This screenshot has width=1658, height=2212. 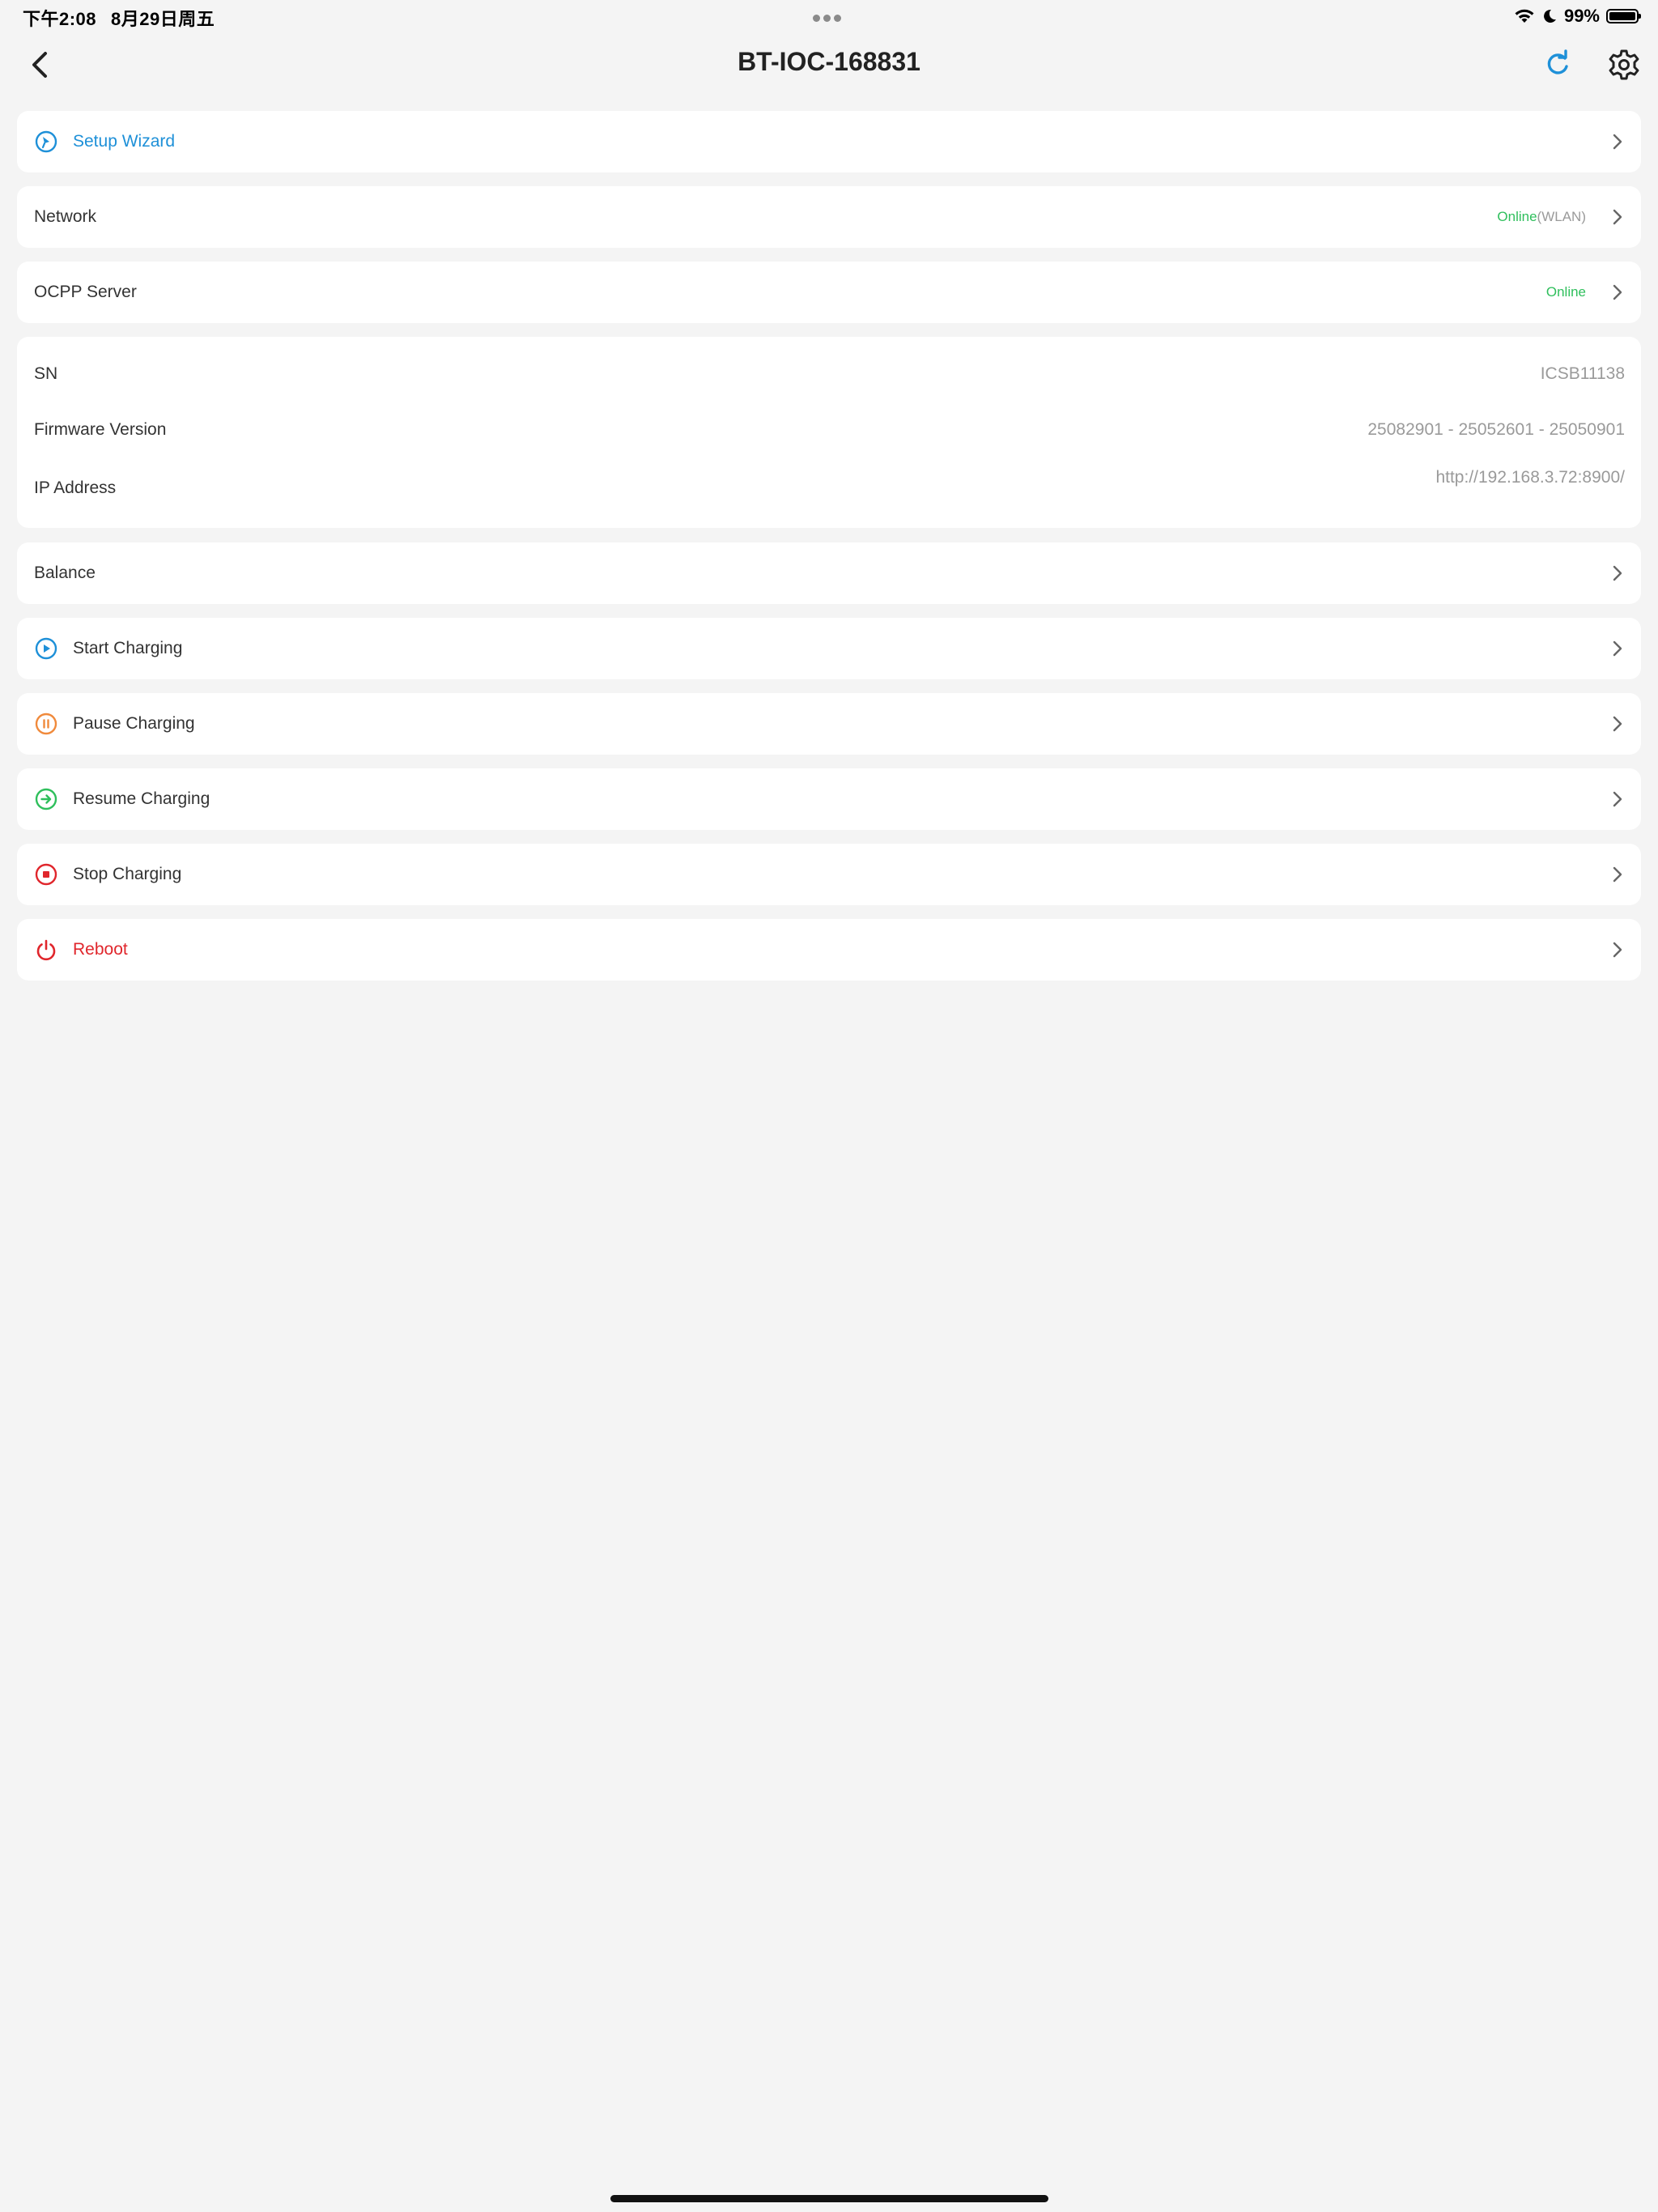 I want to click on pause-charging-card: Pause Charging, so click(x=829, y=724).